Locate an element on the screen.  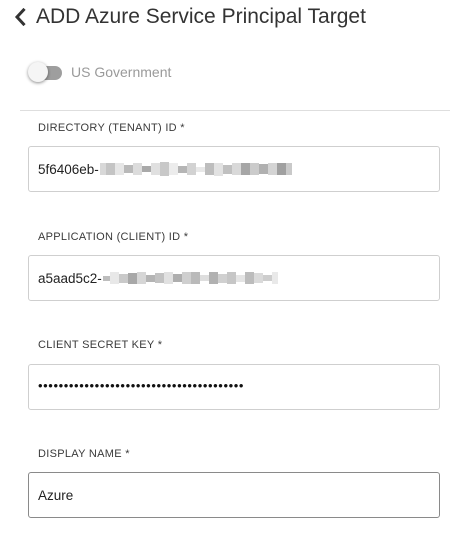
page-title: ADD Azure Service Principal Target is located at coordinates (201, 16).